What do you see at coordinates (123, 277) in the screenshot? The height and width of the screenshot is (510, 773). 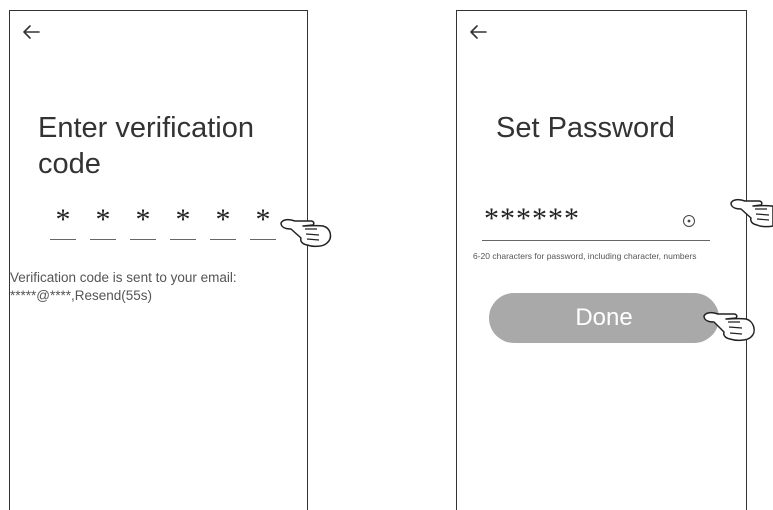 I see `info-line: Verification code is sent to your email:` at bounding box center [123, 277].